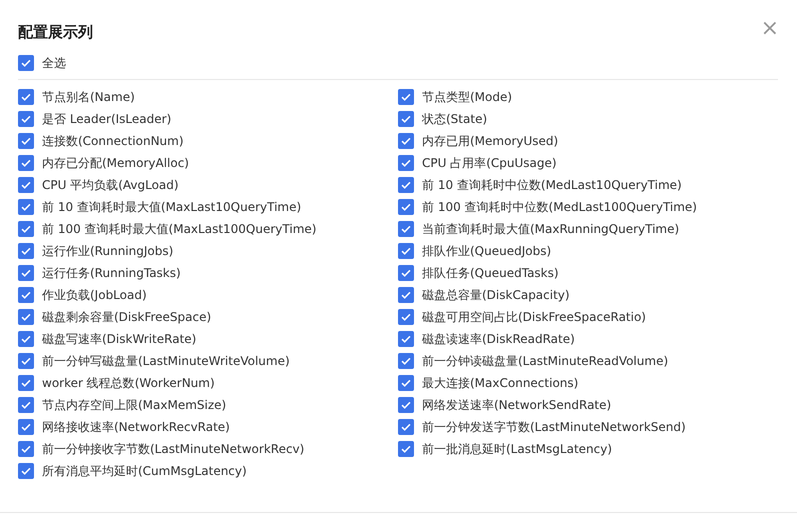 The width and height of the screenshot is (797, 515). Describe the element at coordinates (107, 119) in the screenshot. I see `column-option-label: 是否 Leader(IsLeader)` at that location.